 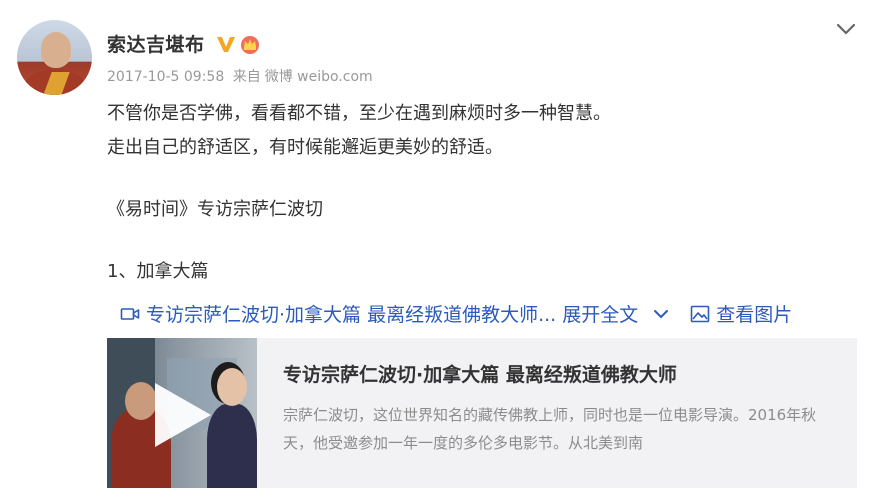 I want to click on post-text-line-2: 走出自己的舒适区，有时候能邂逅更美妙的舒适。, so click(x=305, y=147).